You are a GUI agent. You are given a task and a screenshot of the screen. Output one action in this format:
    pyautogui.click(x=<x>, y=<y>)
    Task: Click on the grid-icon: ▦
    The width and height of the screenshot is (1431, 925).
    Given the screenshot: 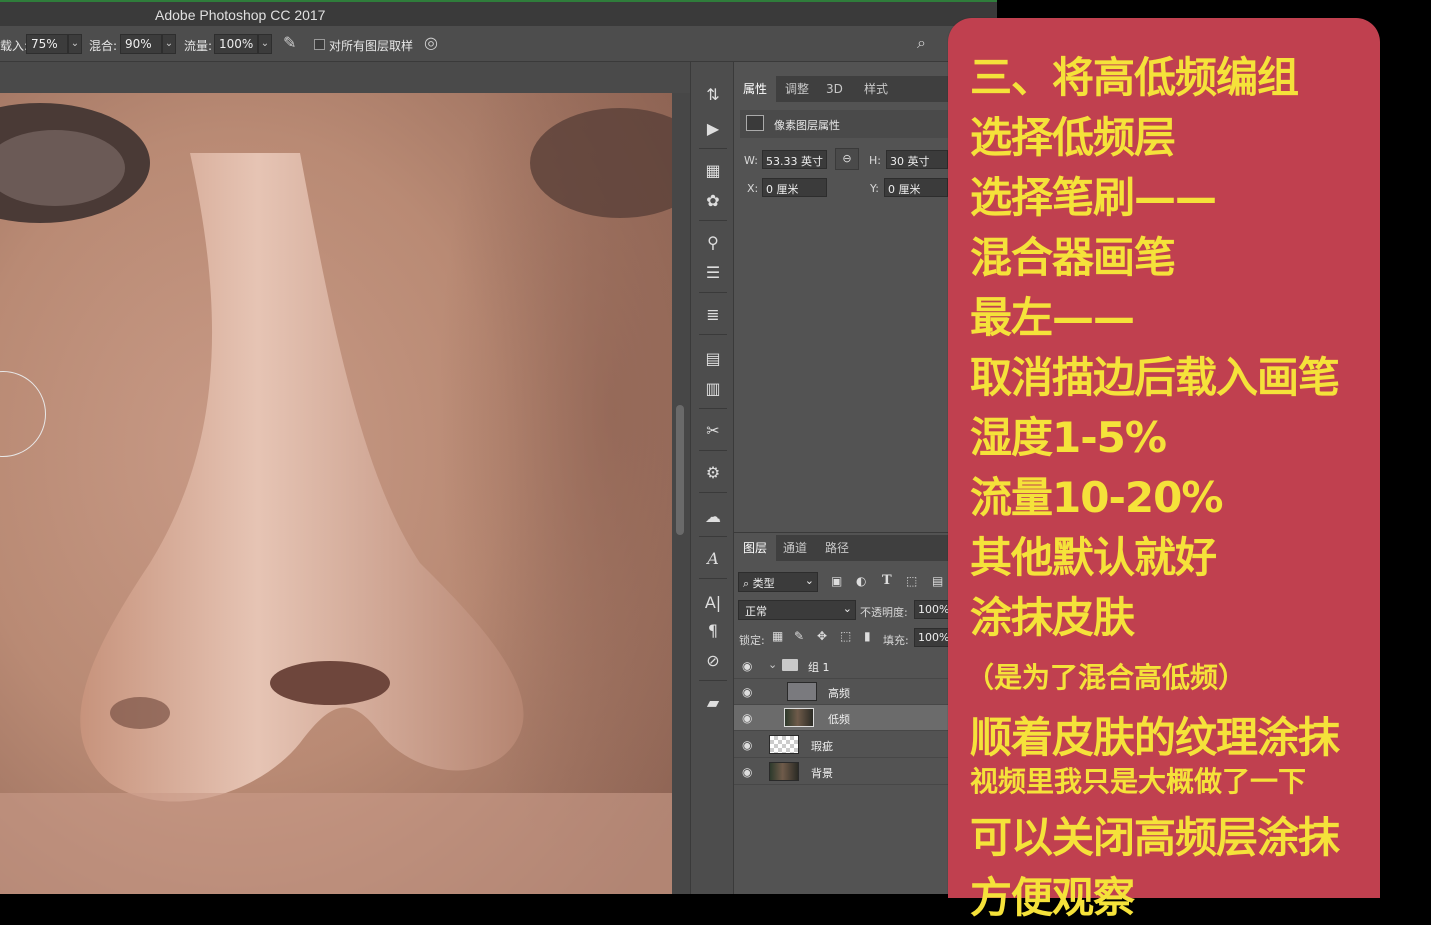 What is the action you would take?
    pyautogui.click(x=713, y=171)
    